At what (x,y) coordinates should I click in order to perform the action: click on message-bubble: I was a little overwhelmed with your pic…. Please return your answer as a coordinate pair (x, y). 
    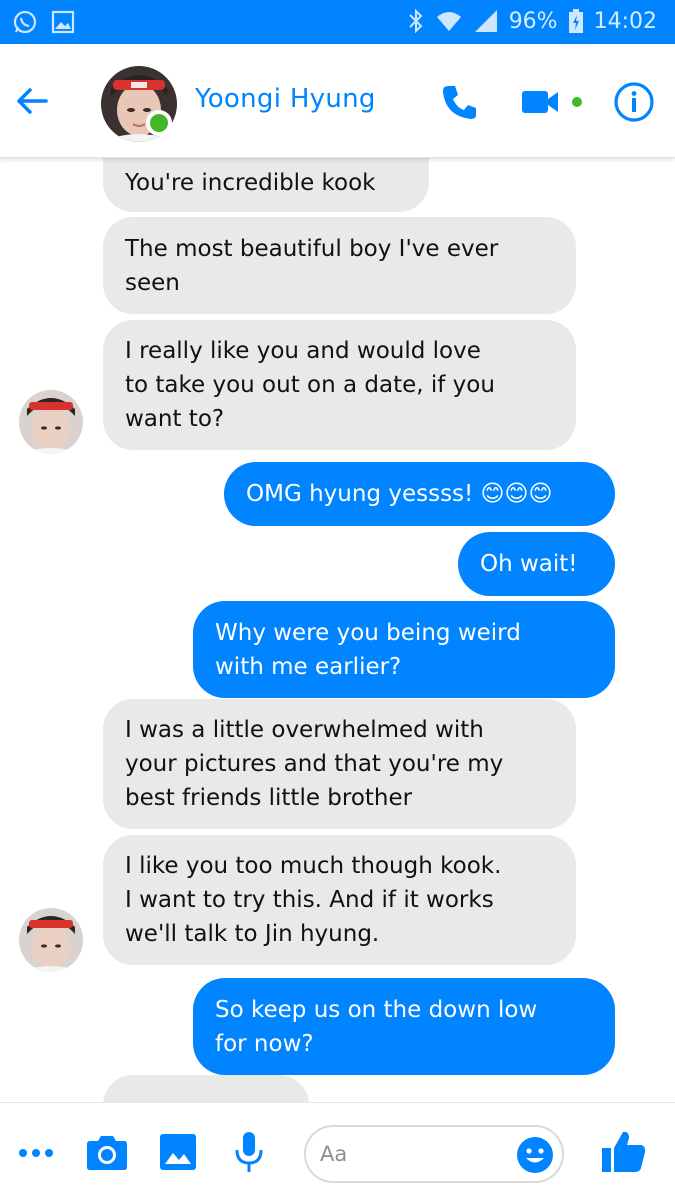
    Looking at the image, I should click on (339, 764).